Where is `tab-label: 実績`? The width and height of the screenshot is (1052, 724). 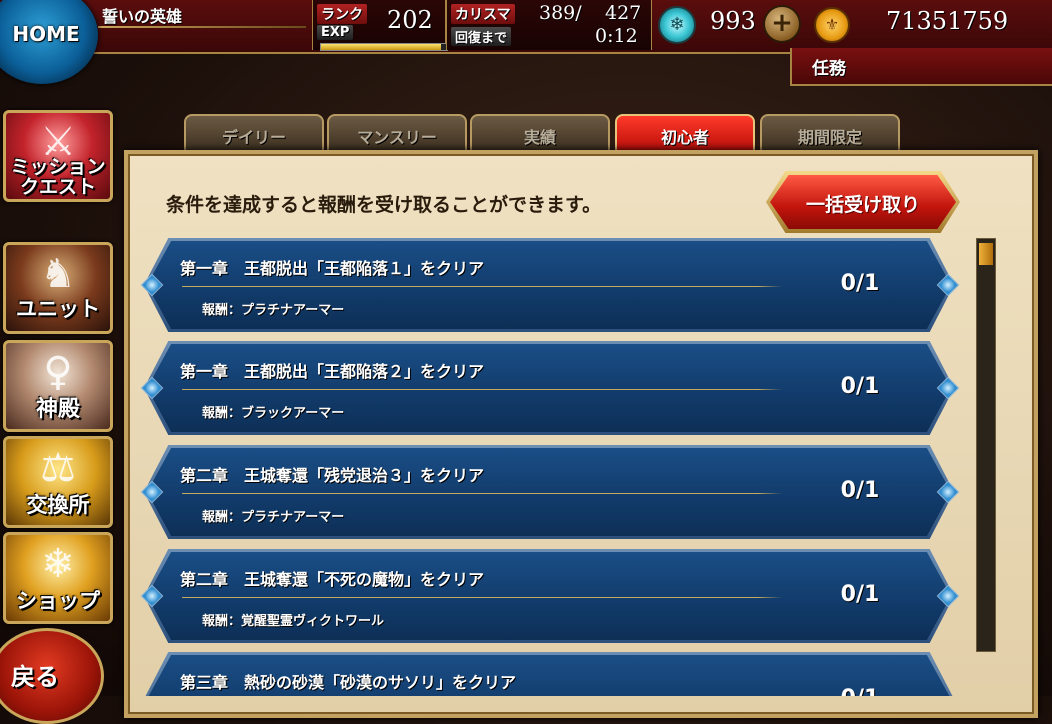
tab-label: 実績 is located at coordinates (539, 137).